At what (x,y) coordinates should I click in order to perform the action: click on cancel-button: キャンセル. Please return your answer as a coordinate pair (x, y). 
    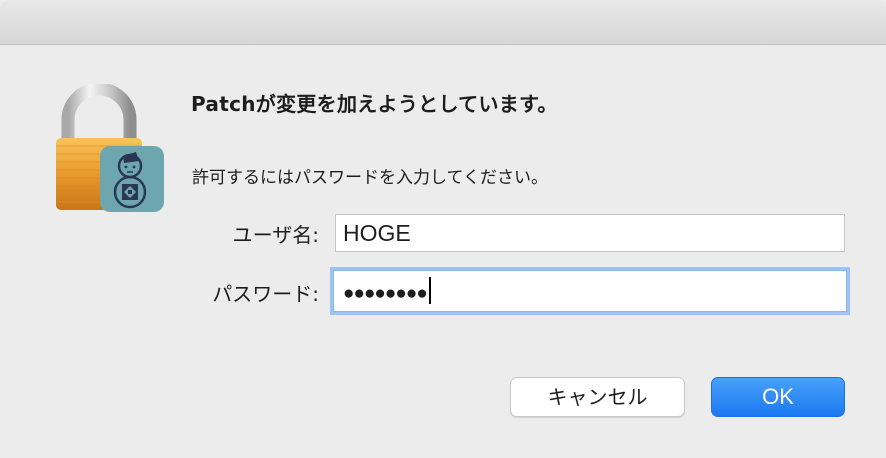
    Looking at the image, I should click on (597, 397).